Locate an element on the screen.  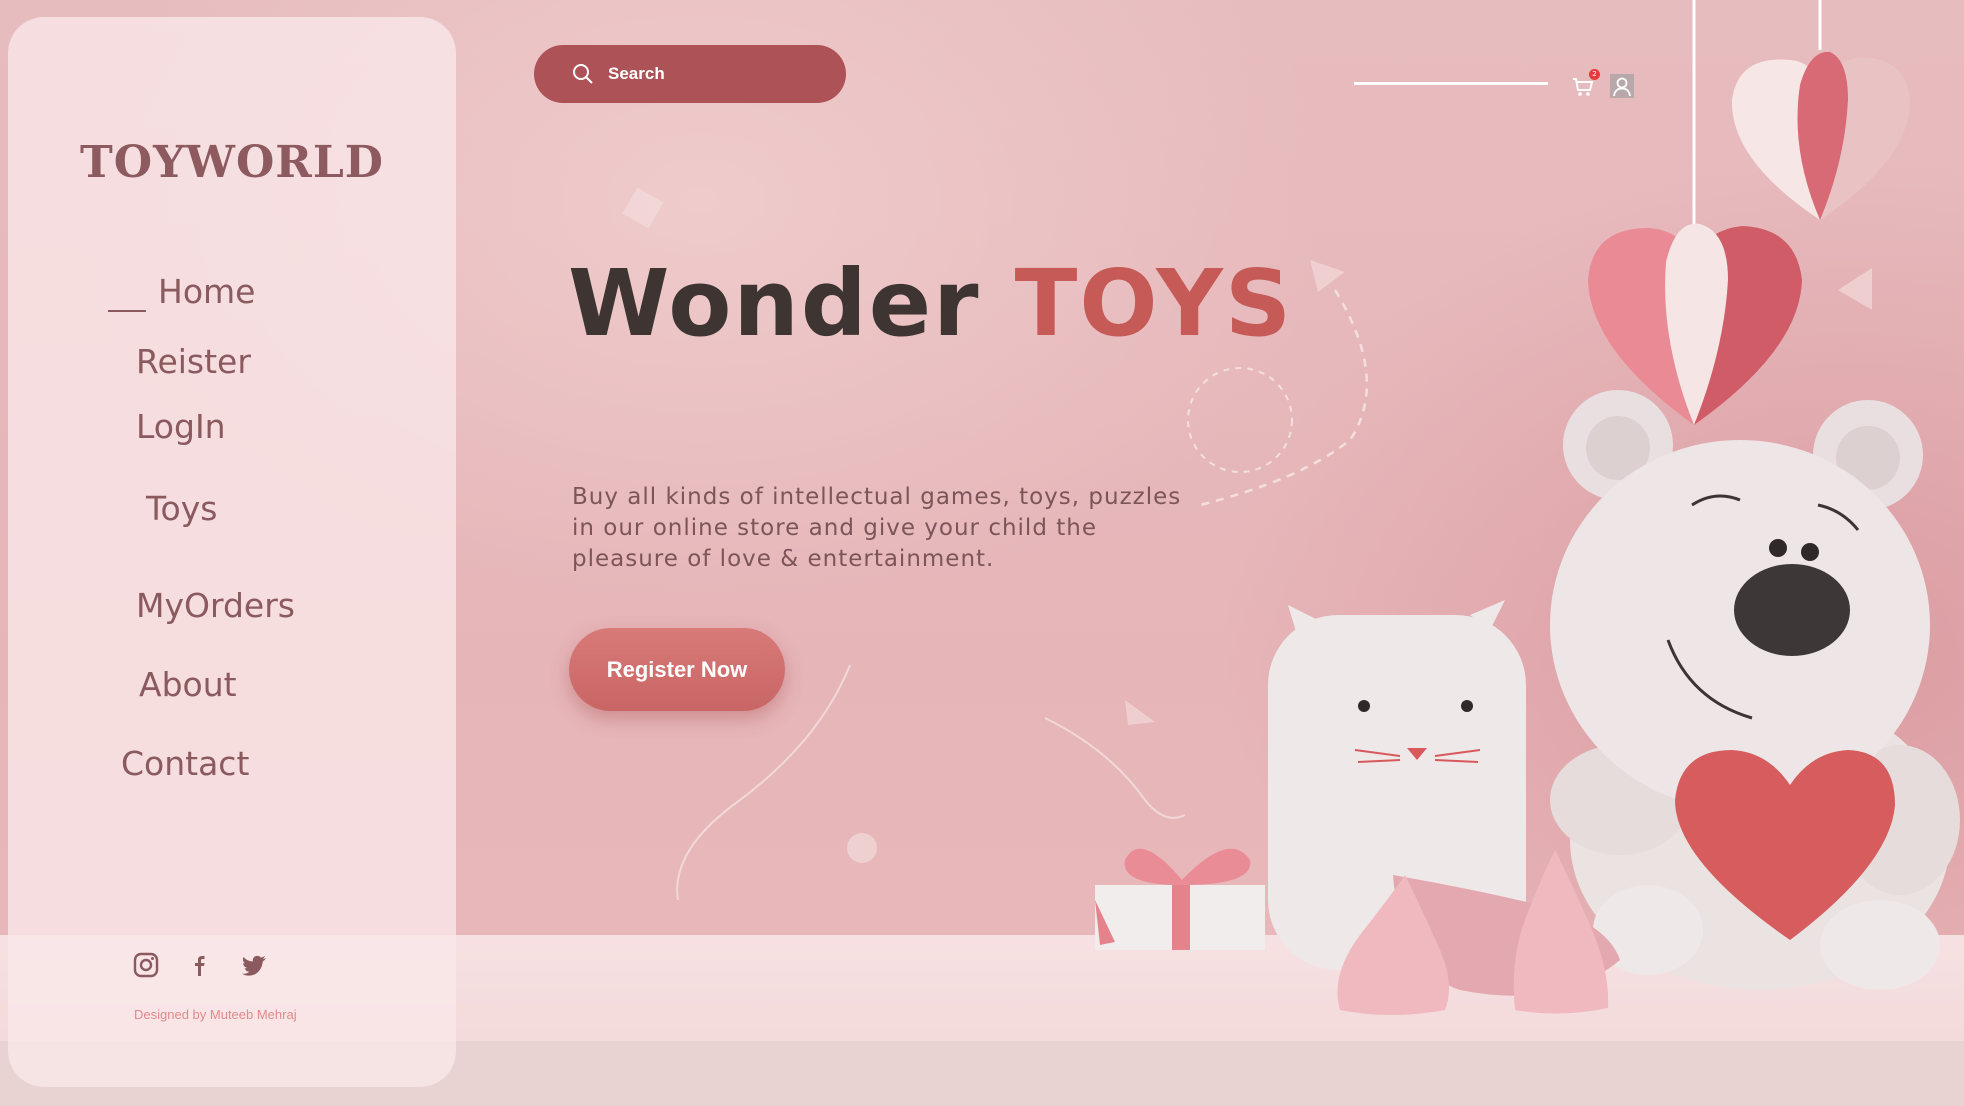
search-bar: Search is located at coordinates (690, 74).